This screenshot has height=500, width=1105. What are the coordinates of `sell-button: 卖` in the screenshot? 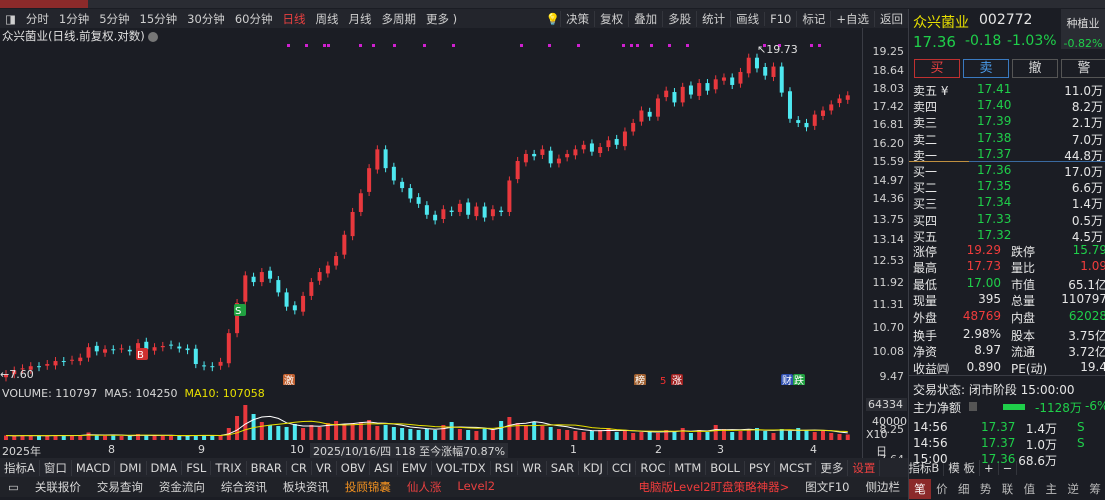 It's located at (986, 68).